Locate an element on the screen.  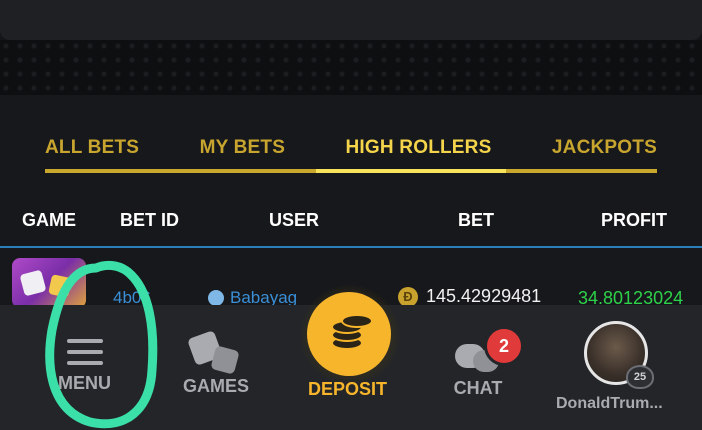
deposit-button is located at coordinates (349, 334).